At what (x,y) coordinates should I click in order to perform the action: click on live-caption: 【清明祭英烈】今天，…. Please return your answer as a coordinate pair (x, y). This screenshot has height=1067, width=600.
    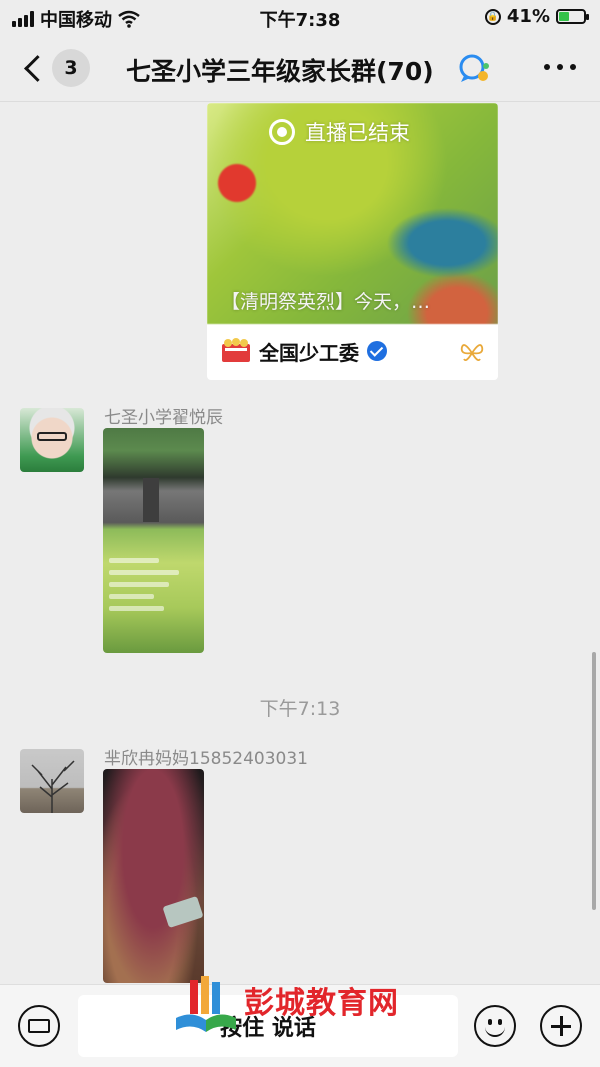
    Looking at the image, I should click on (326, 302).